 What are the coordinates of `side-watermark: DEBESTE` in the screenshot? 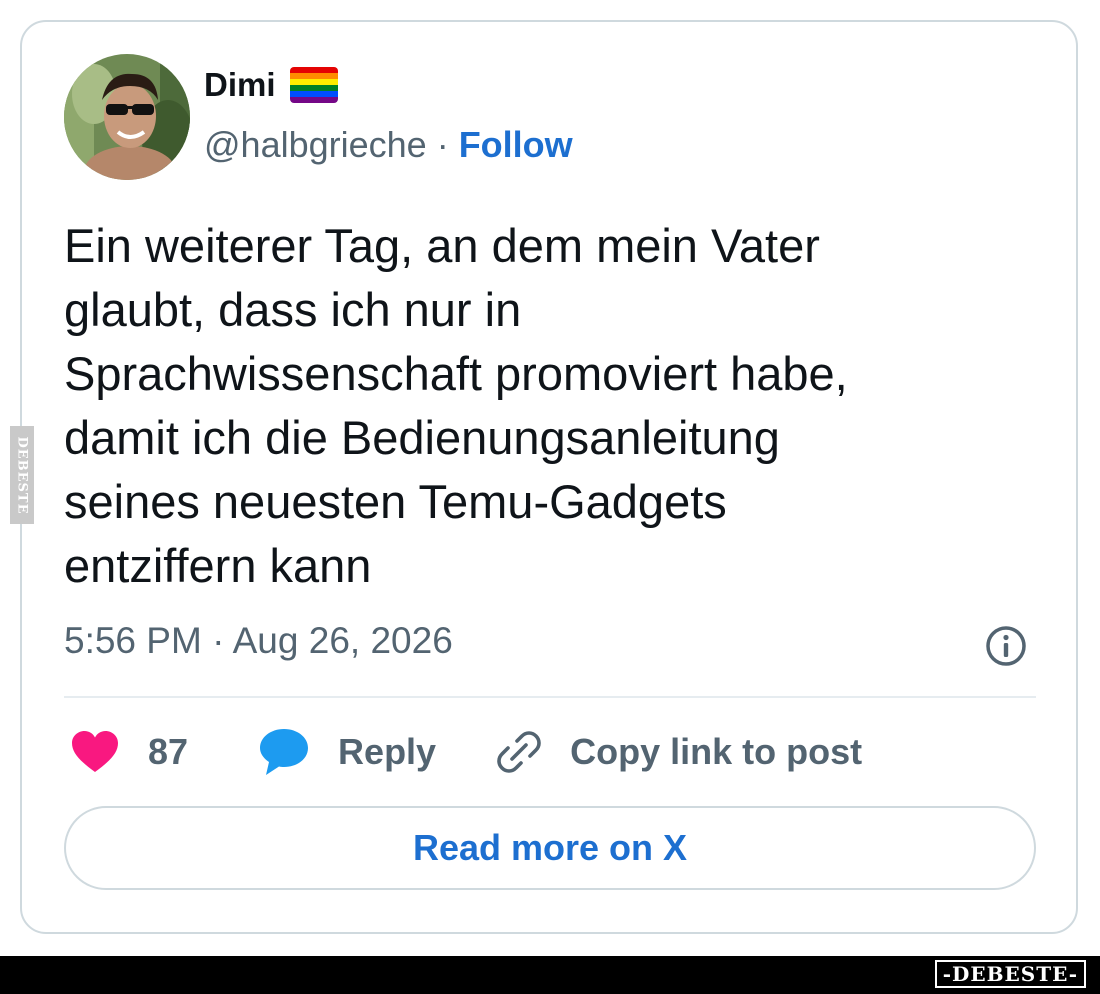 It's located at (22, 475).